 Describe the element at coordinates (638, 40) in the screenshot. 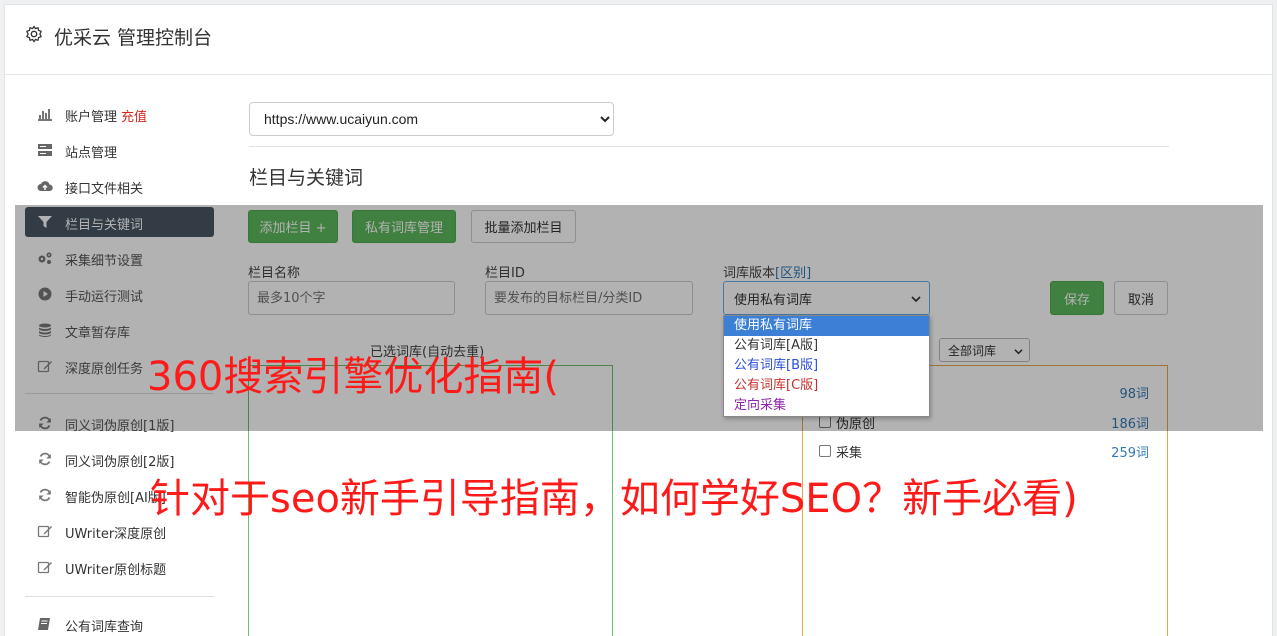

I see `header: 优采云 管理控制台` at that location.